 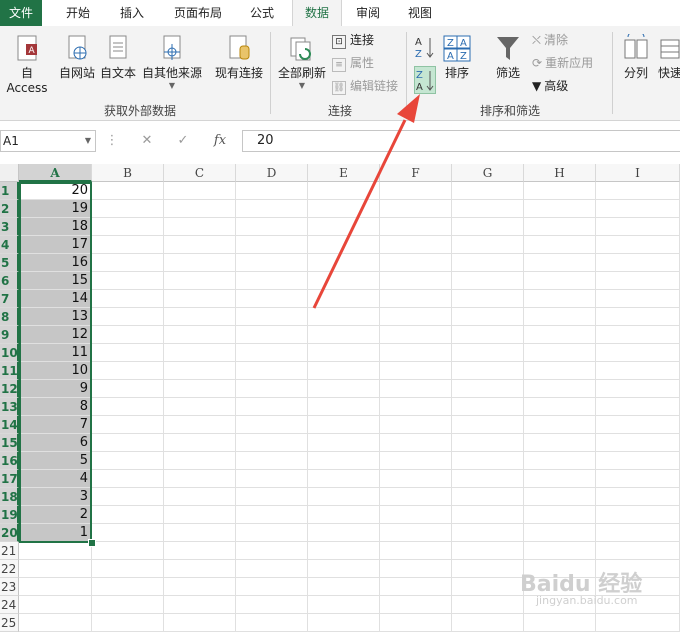 What do you see at coordinates (416, 425) in the screenshot?
I see `cell-f14` at bounding box center [416, 425].